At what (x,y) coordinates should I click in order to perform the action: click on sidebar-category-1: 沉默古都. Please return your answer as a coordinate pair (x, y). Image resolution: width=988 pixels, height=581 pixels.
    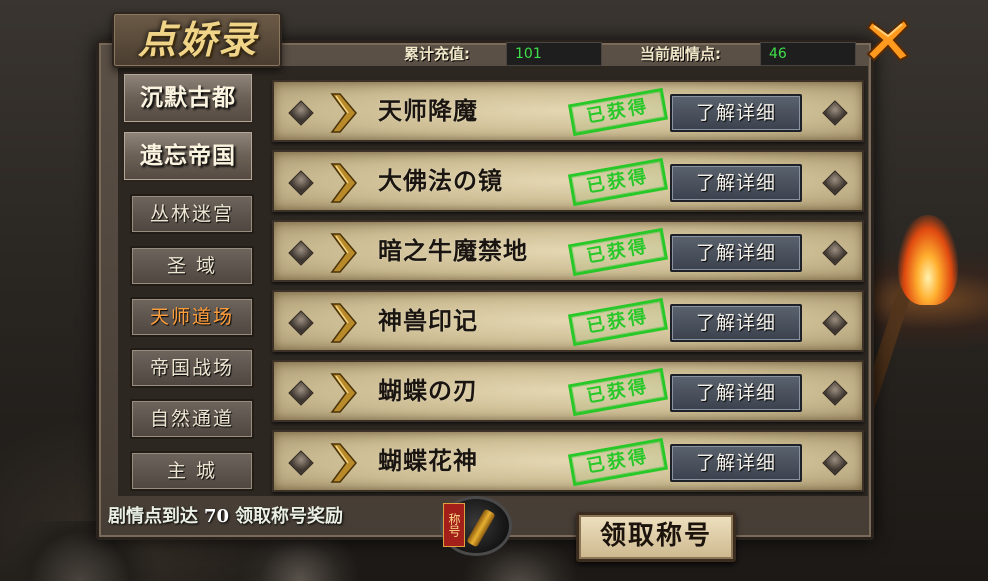
    Looking at the image, I should click on (188, 98).